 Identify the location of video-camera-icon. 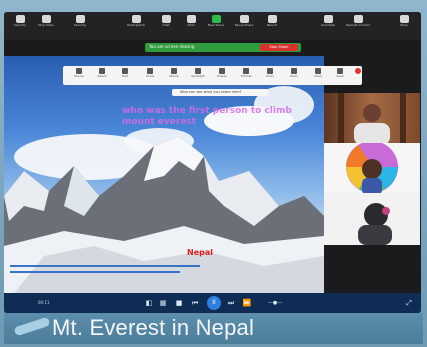
(46, 19).